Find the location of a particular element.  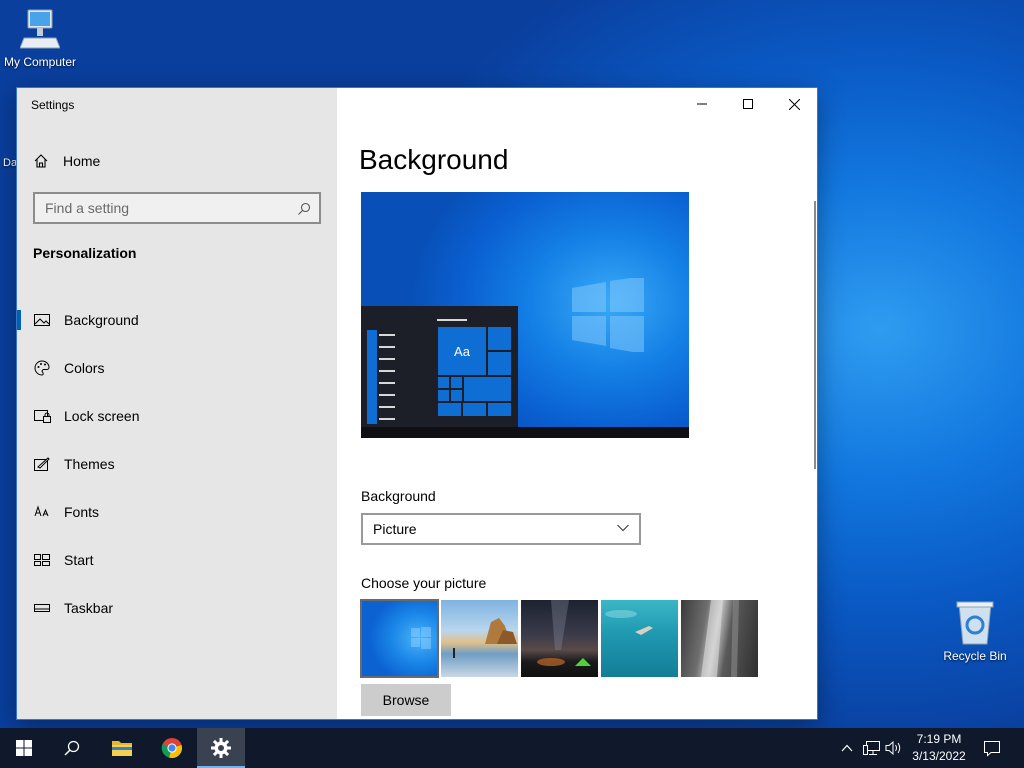

maximize-icon is located at coordinates (748, 104).